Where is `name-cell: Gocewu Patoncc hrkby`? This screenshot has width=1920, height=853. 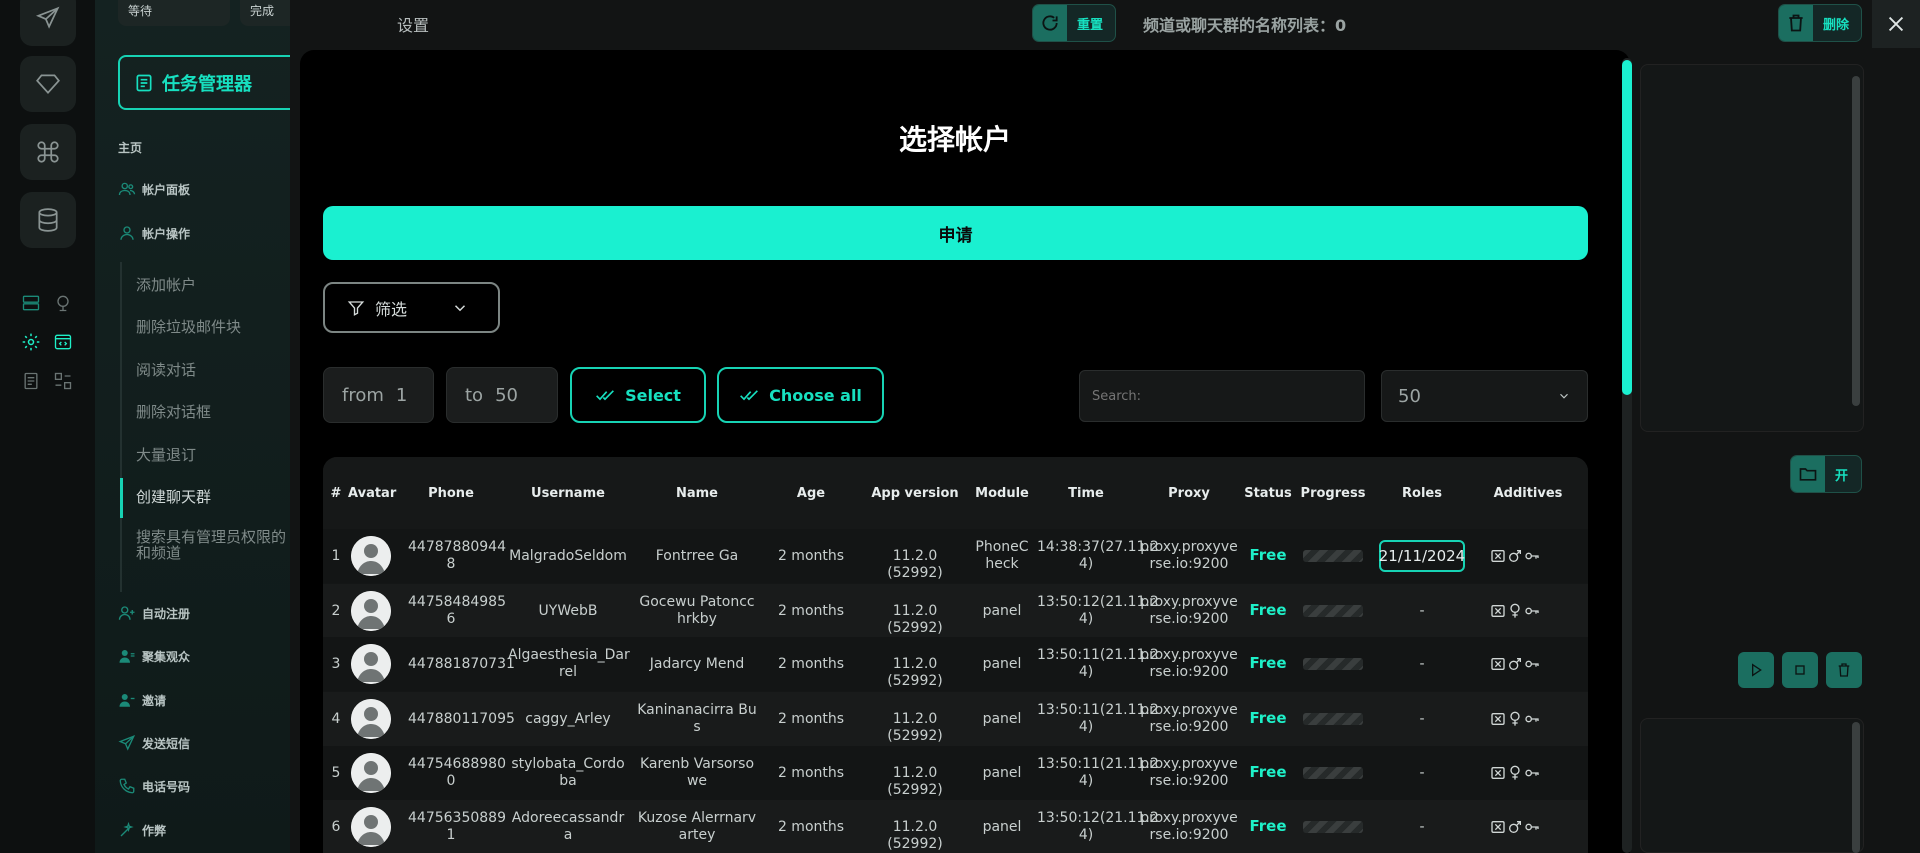
name-cell: Gocewu Patoncc hrkby is located at coordinates (697, 610).